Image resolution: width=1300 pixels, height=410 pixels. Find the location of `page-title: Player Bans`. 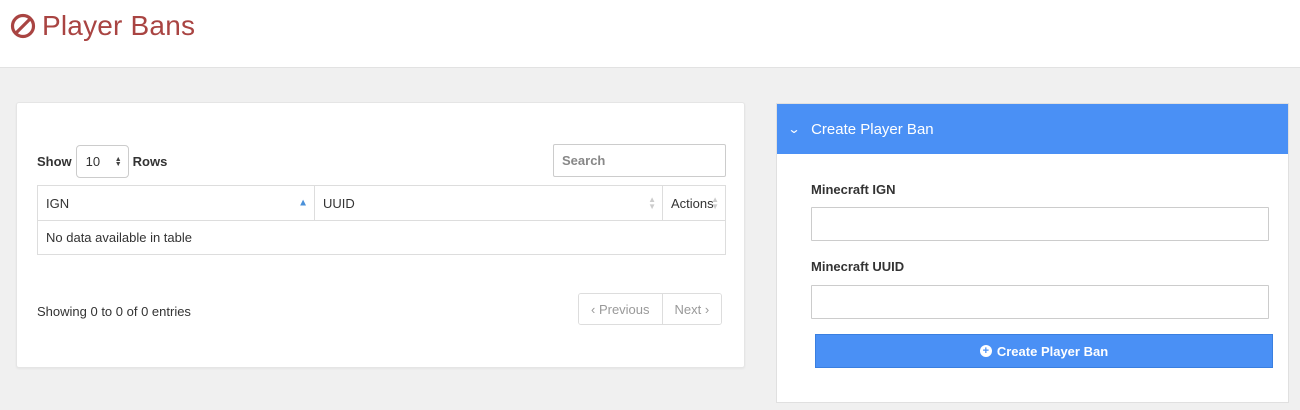

page-title: Player Bans is located at coordinates (102, 26).